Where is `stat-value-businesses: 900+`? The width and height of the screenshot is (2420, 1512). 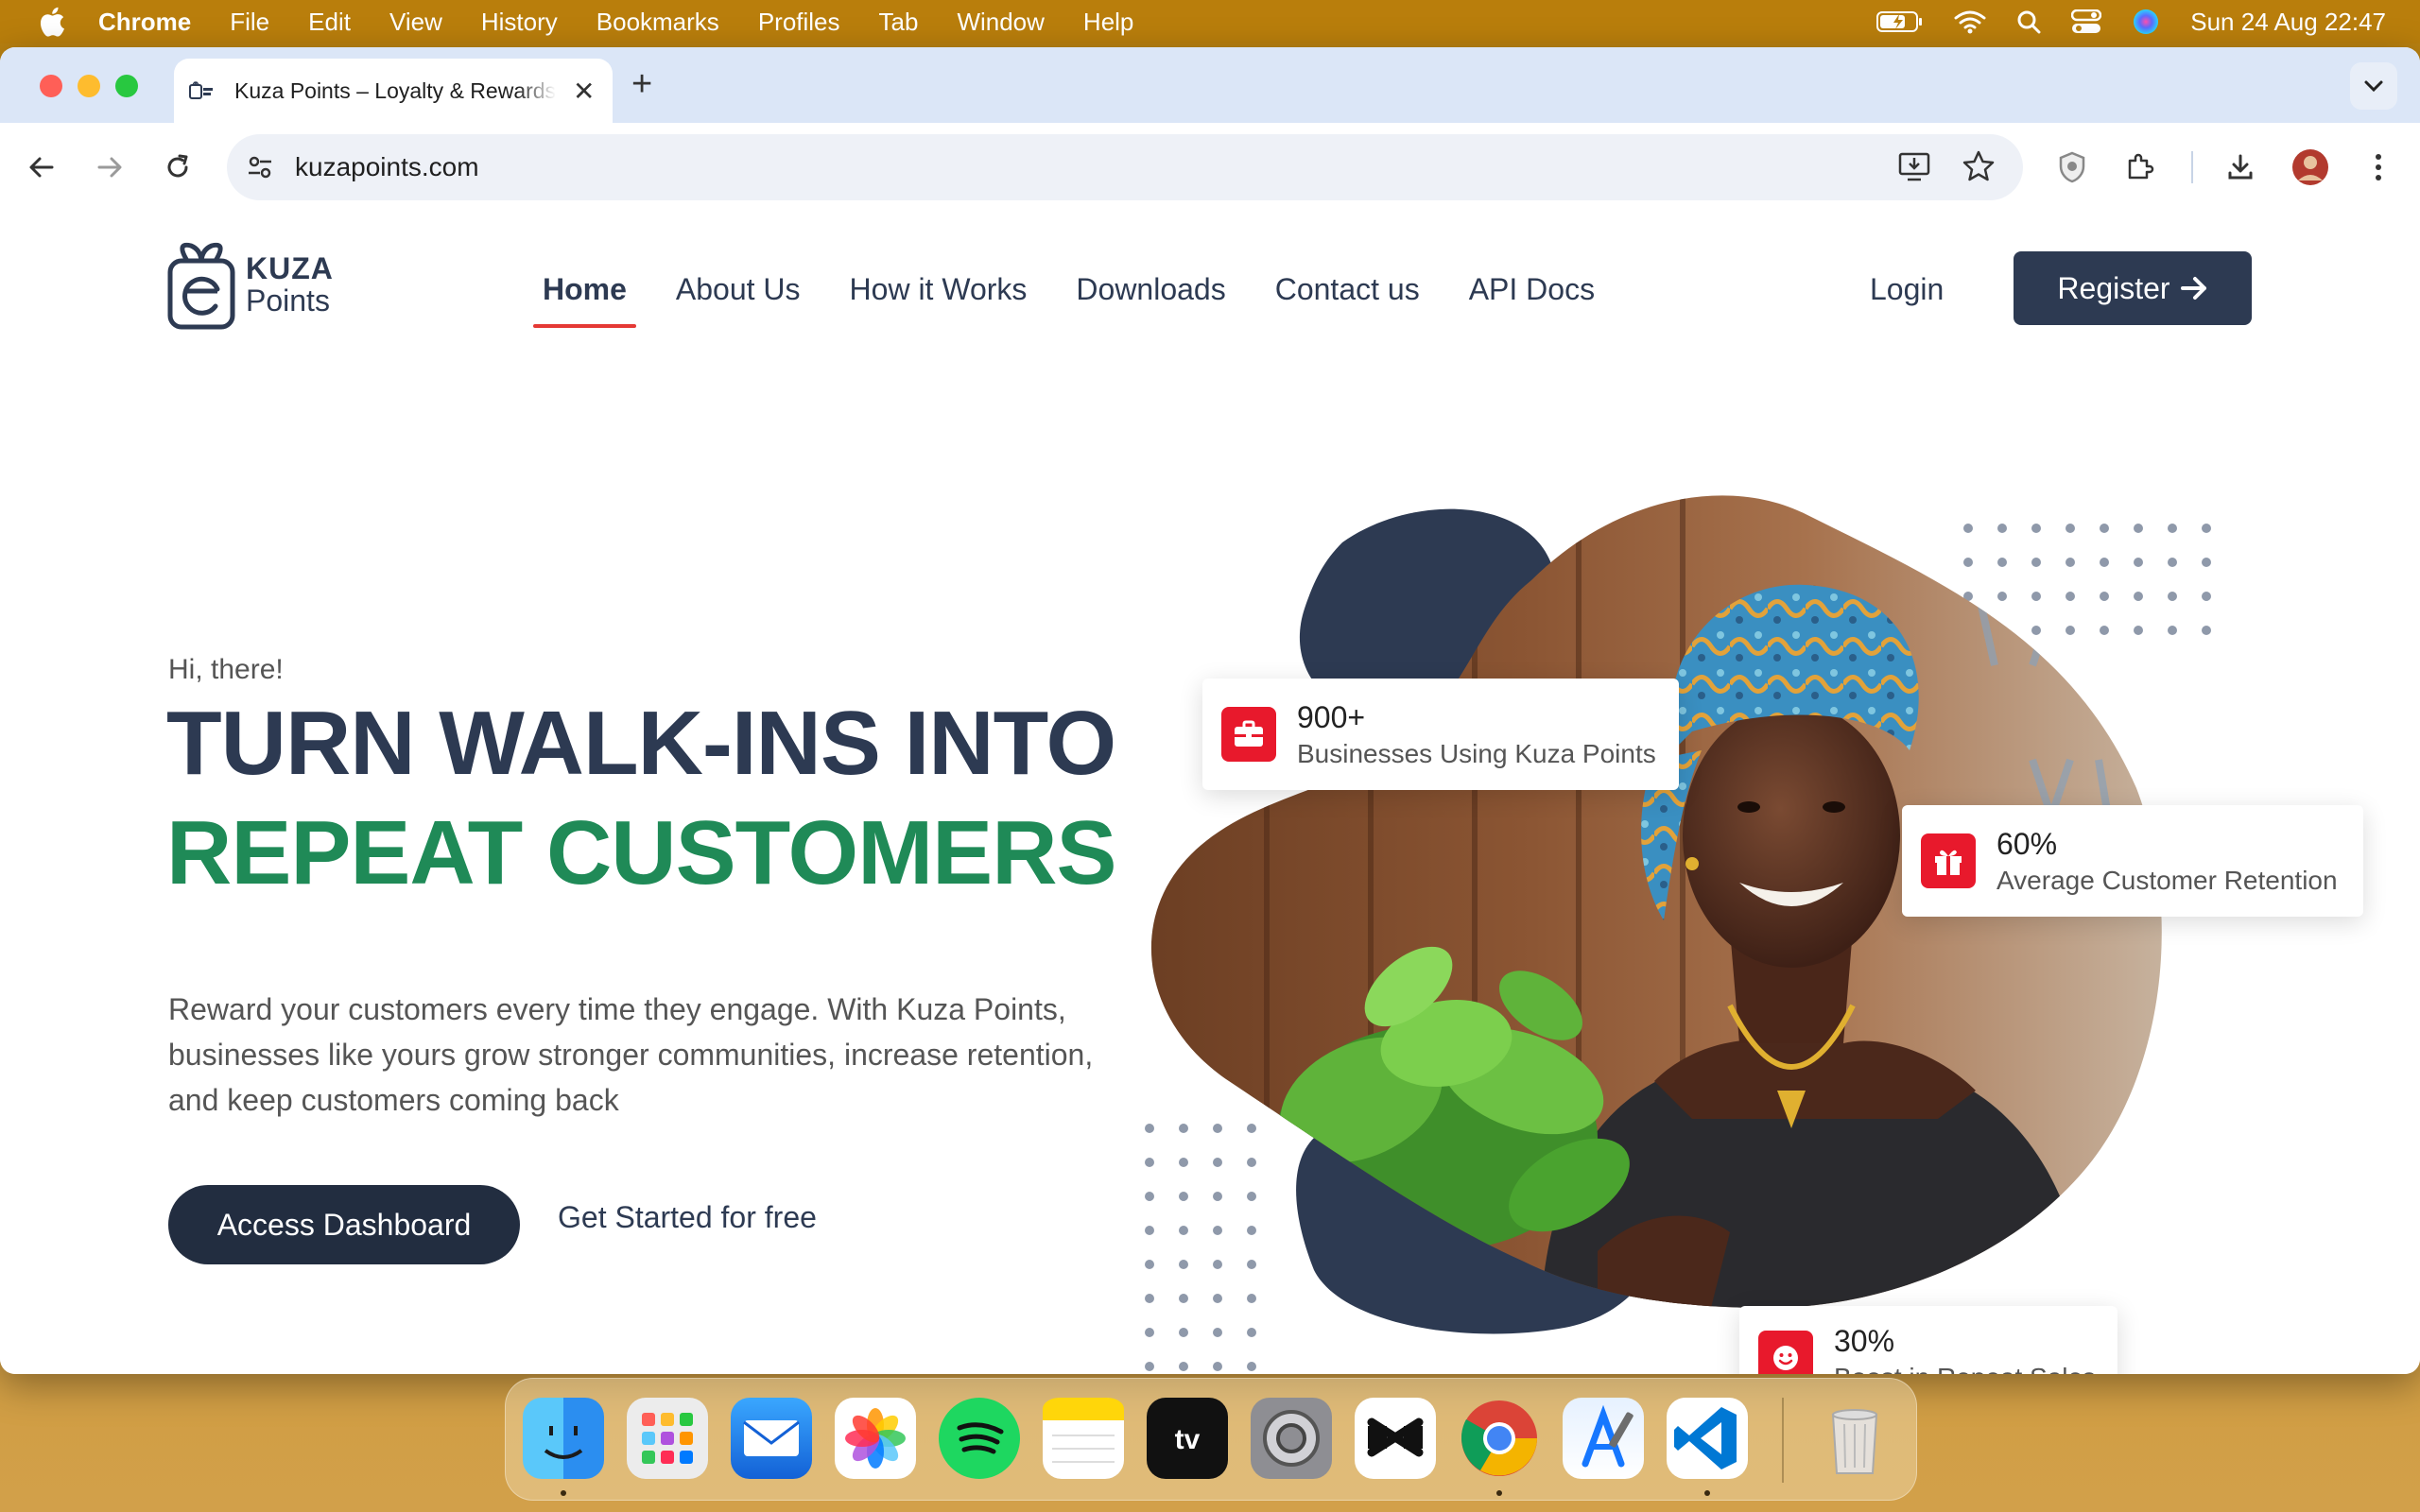 stat-value-businesses: 900+ is located at coordinates (1331, 716).